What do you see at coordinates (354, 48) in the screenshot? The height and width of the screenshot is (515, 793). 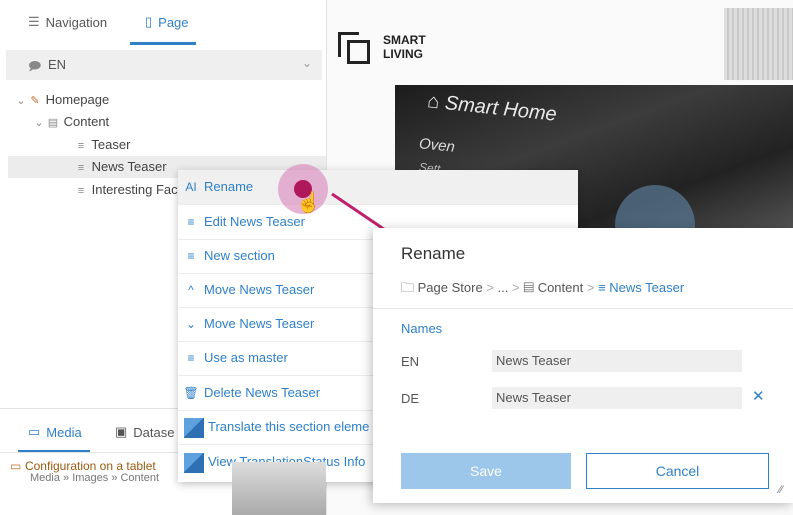 I see `brand-logo` at bounding box center [354, 48].